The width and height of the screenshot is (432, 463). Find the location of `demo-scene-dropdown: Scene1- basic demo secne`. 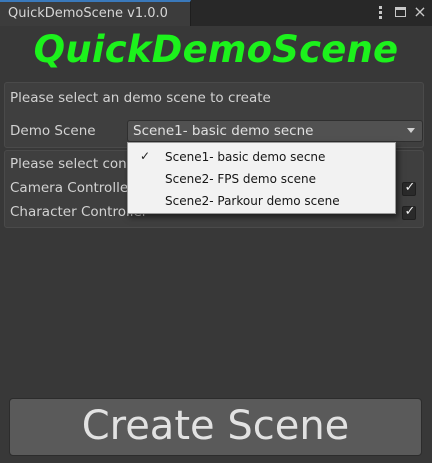

demo-scene-dropdown: Scene1- basic demo secne is located at coordinates (275, 131).